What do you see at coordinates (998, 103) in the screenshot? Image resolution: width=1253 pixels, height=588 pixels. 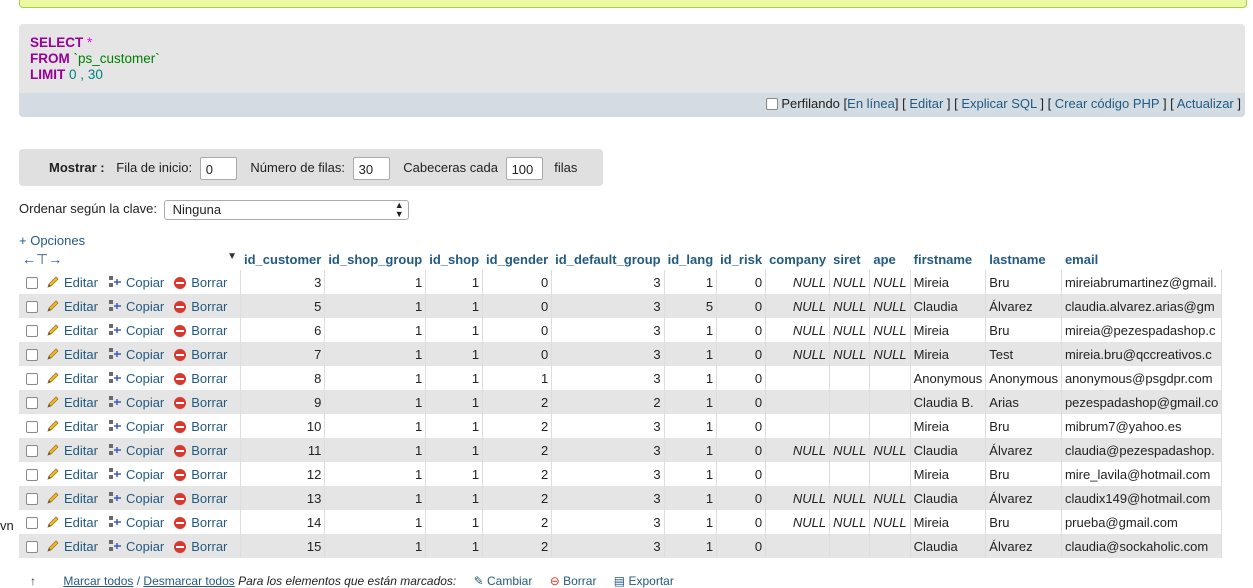 I see `explain-sql-link: Explicar SQL` at bounding box center [998, 103].